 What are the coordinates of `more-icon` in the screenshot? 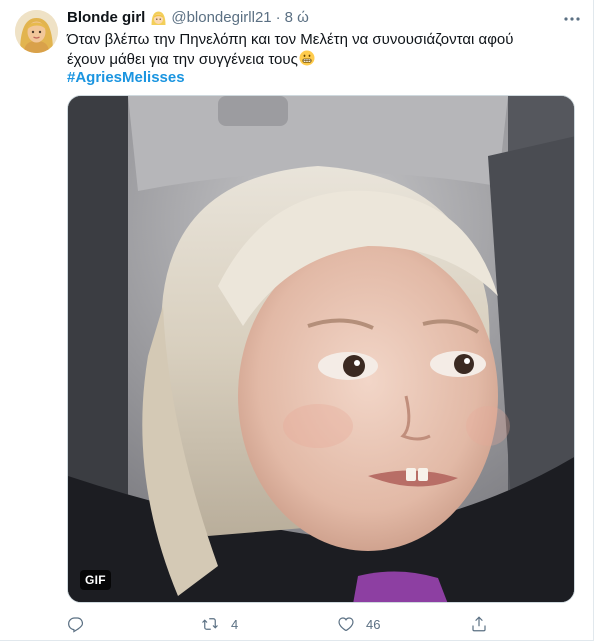 It's located at (572, 19).